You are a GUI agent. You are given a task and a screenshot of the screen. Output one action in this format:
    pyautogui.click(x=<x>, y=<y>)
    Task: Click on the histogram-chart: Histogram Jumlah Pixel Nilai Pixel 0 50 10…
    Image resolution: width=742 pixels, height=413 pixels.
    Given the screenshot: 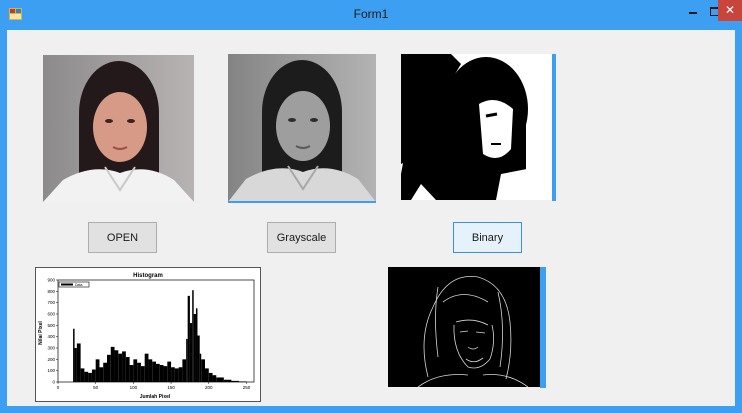 What is the action you would take?
    pyautogui.click(x=148, y=334)
    